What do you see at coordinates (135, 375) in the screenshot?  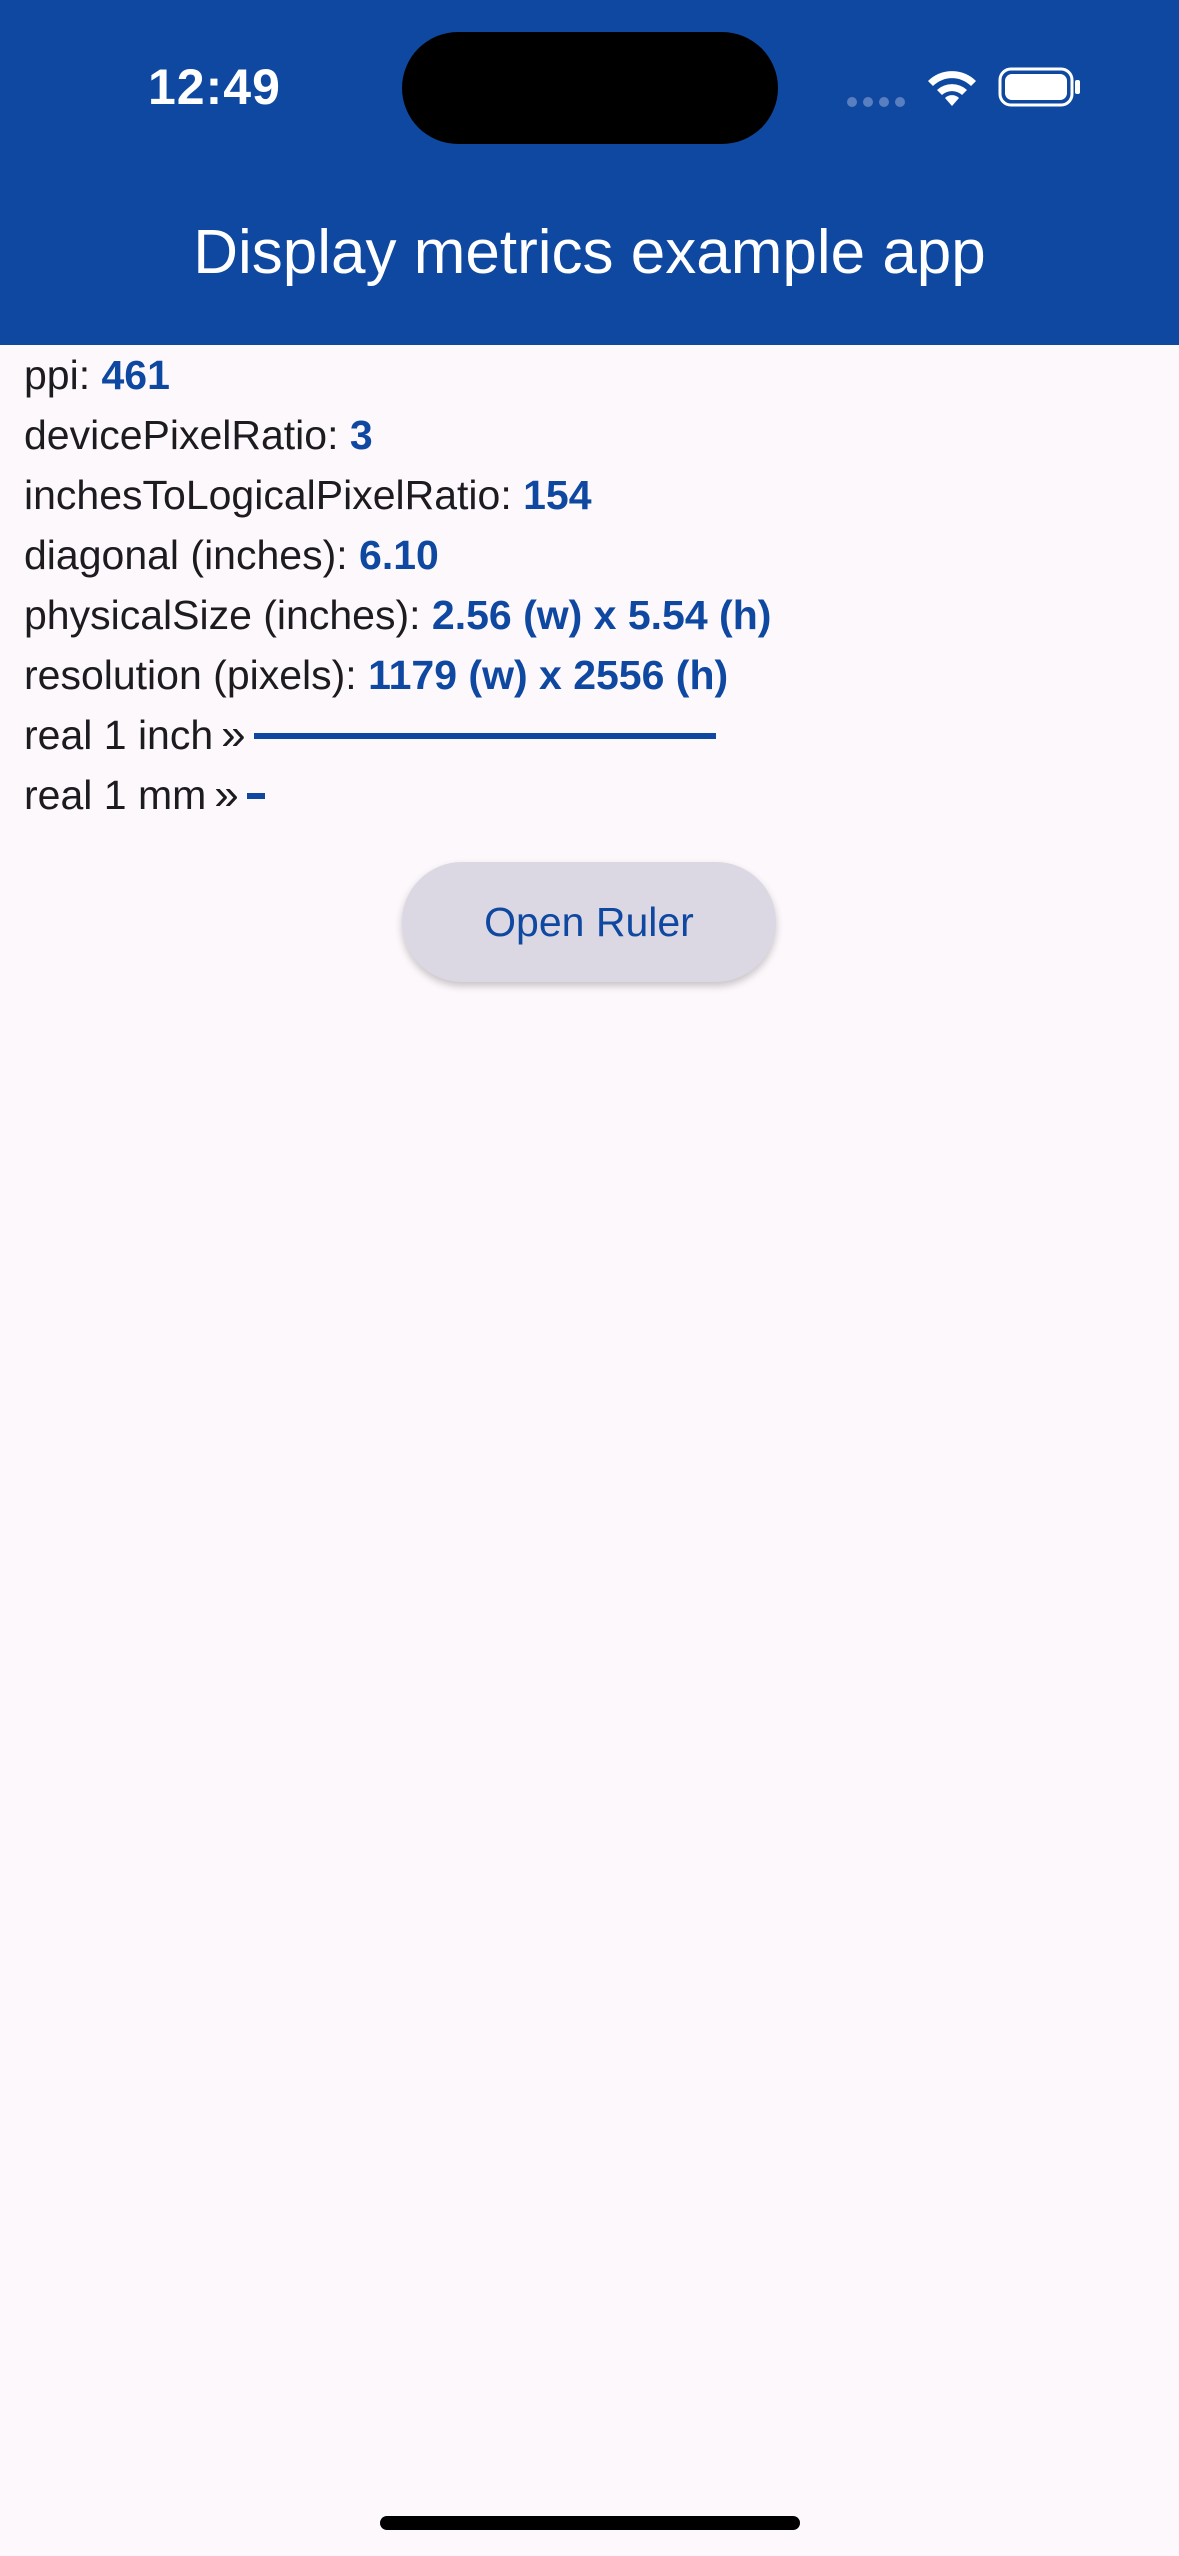 I see `metric-value: 461` at bounding box center [135, 375].